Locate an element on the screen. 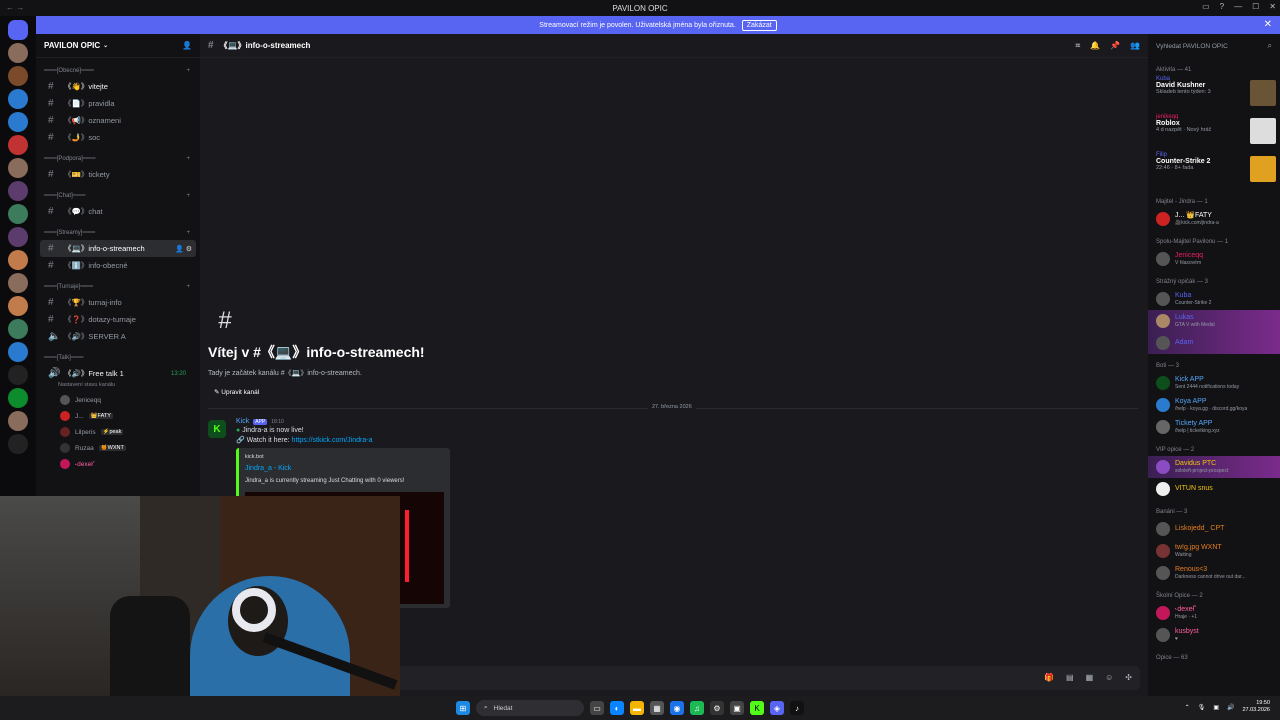 Image resolution: width=1280 pixels, height=720 pixels. help-icon: ? is located at coordinates (1222, 6).